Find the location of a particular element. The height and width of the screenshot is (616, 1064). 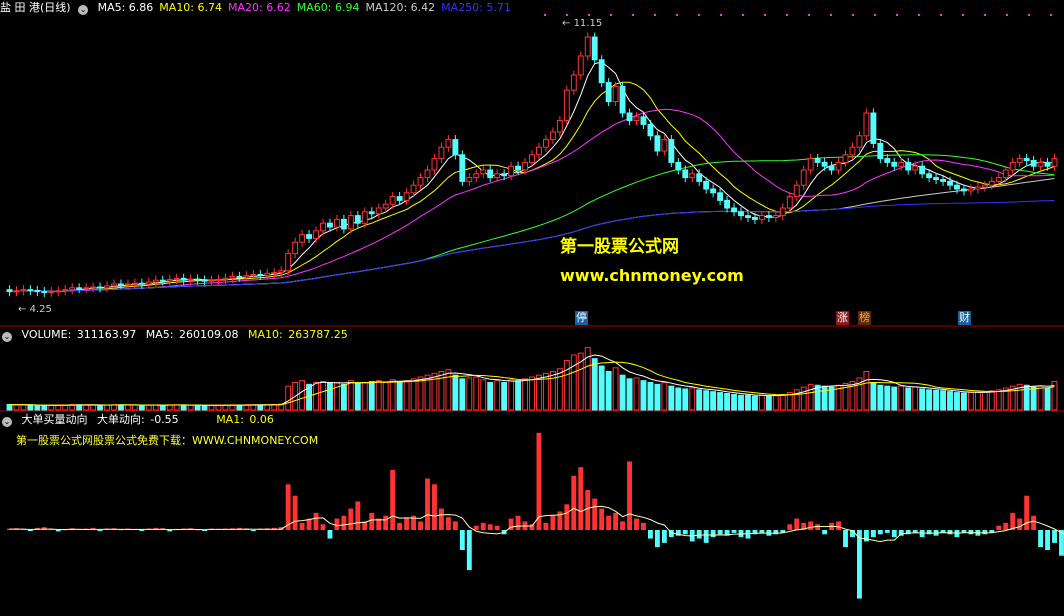

settings-icon: ⌄ is located at coordinates (83, 10).